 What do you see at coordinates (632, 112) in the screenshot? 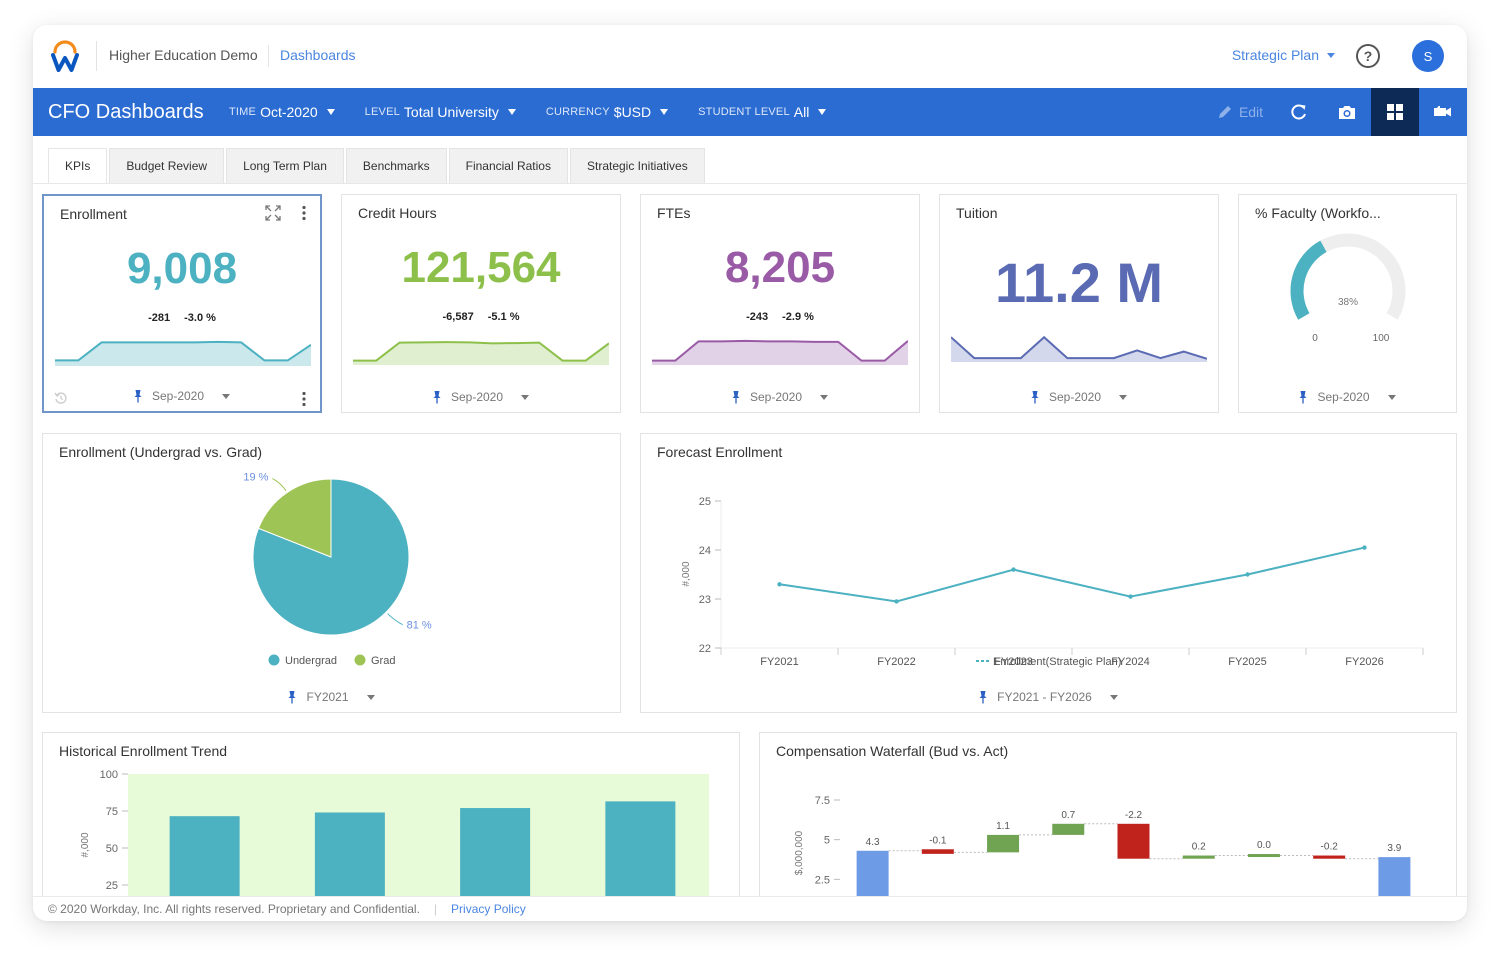
I see `filter-value: $USD` at bounding box center [632, 112].